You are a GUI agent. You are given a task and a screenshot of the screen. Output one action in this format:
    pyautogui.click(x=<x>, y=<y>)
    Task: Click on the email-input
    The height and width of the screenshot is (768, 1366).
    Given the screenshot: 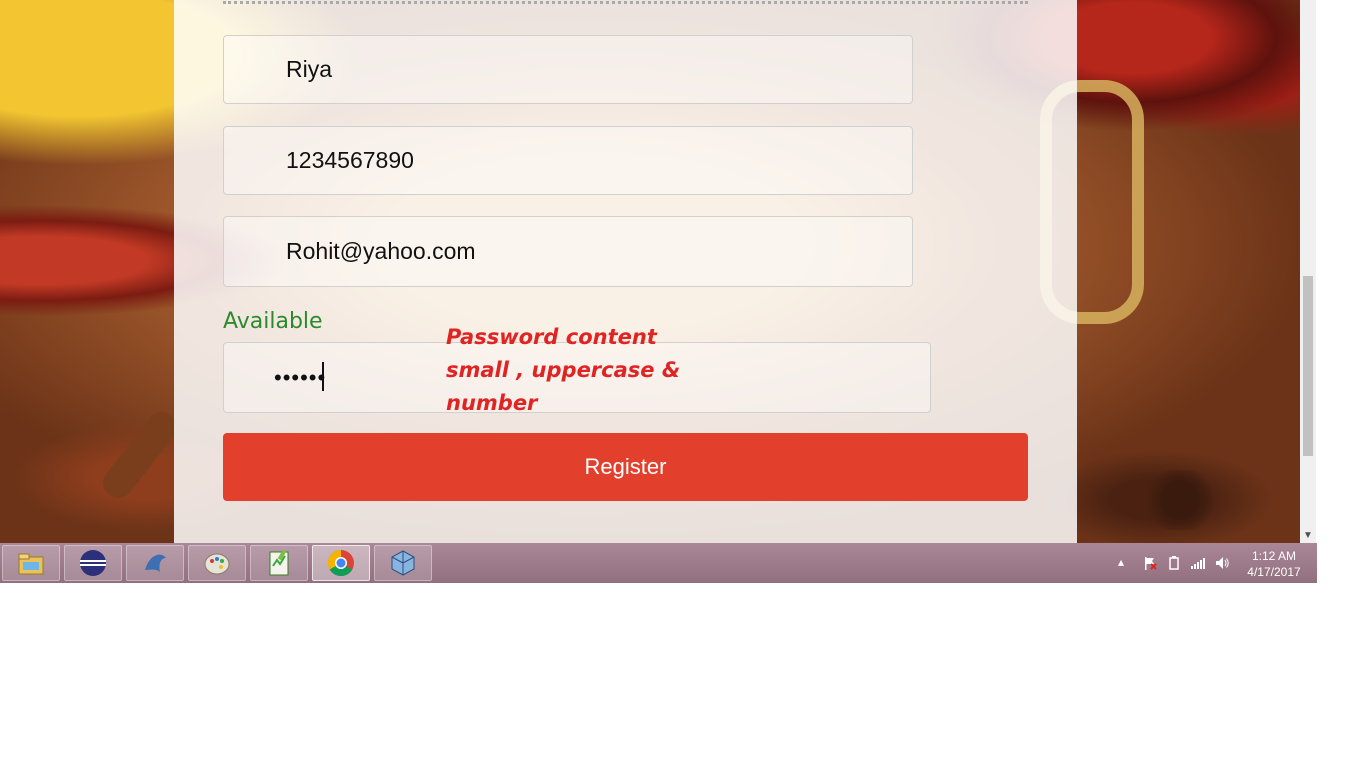 What is the action you would take?
    pyautogui.click(x=568, y=251)
    